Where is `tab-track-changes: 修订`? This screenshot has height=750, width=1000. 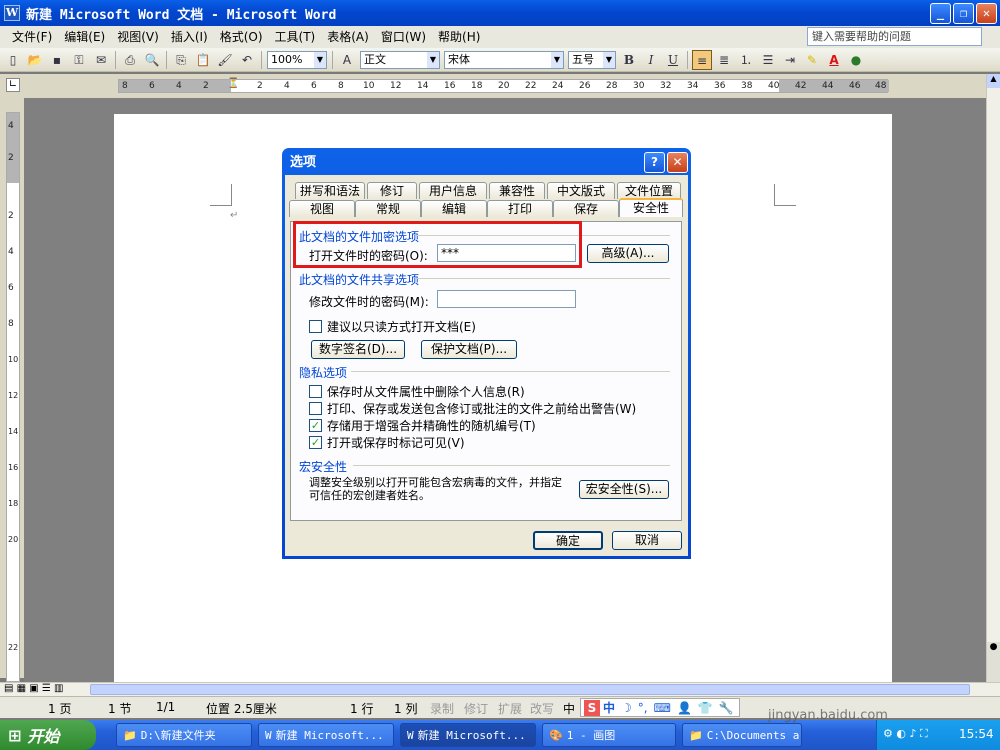
tab-track-changes: 修订 is located at coordinates (392, 190).